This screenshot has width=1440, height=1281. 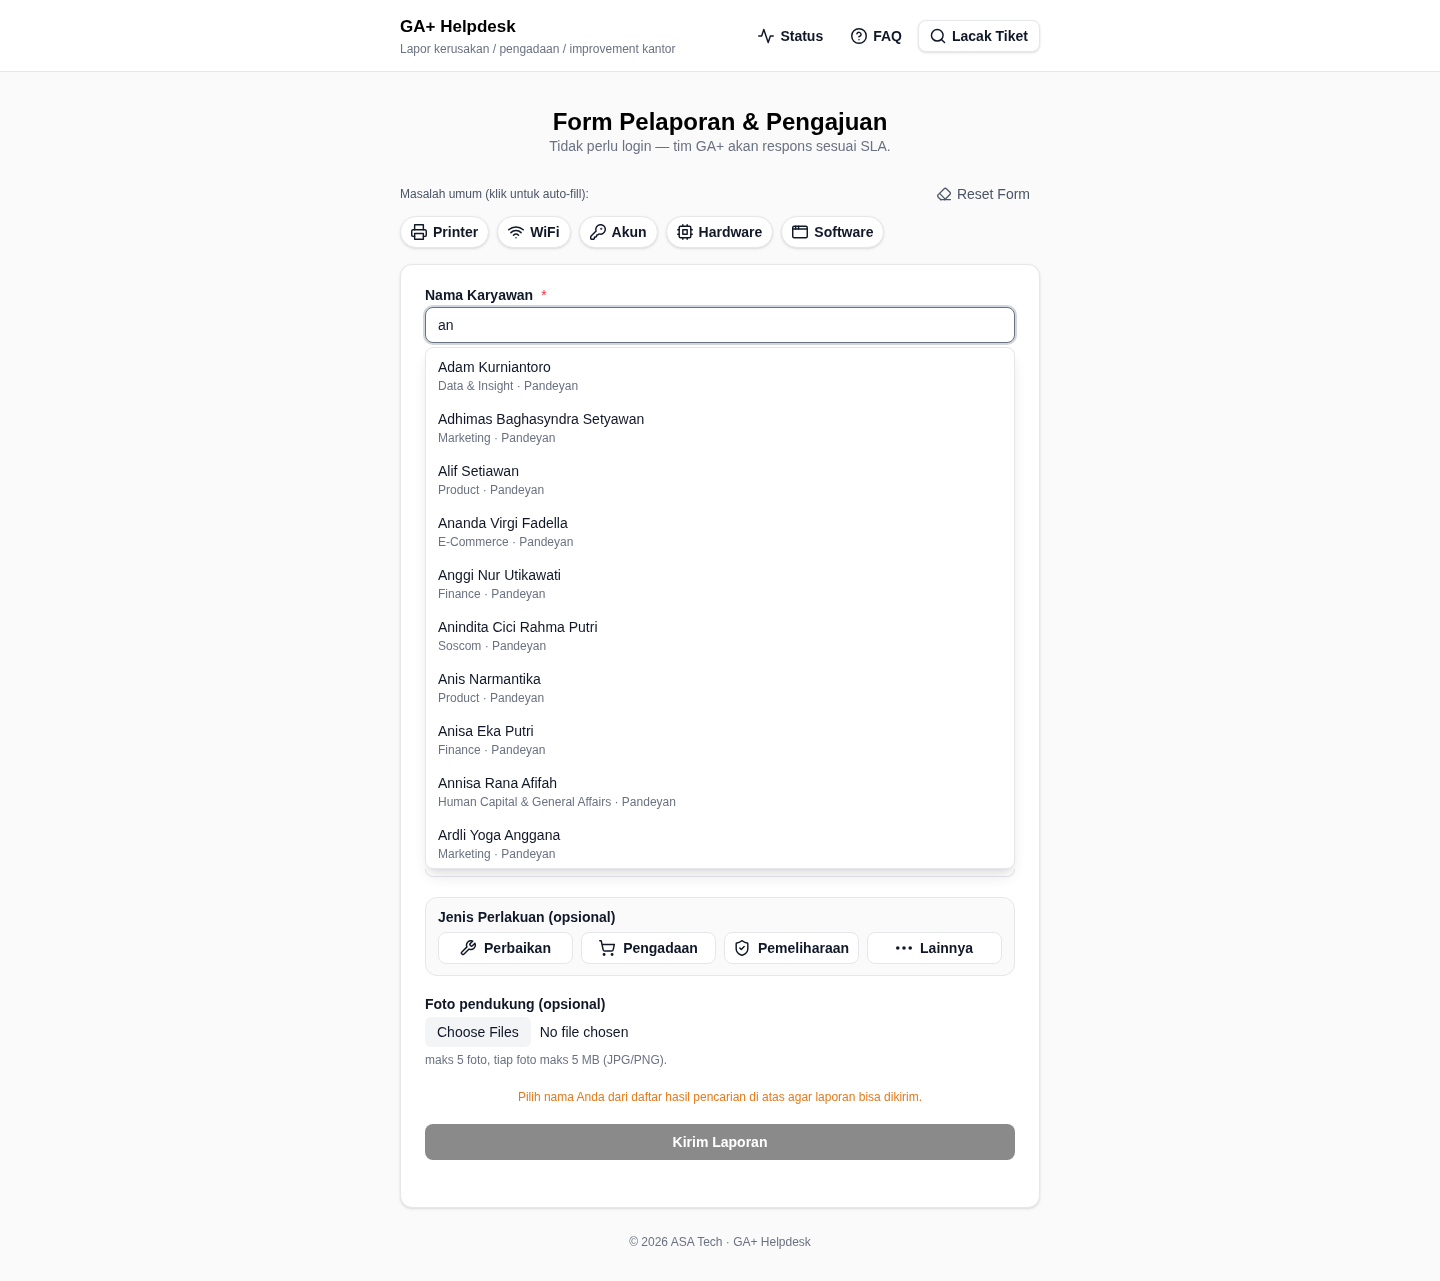 What do you see at coordinates (419, 232) in the screenshot?
I see `printer-icon` at bounding box center [419, 232].